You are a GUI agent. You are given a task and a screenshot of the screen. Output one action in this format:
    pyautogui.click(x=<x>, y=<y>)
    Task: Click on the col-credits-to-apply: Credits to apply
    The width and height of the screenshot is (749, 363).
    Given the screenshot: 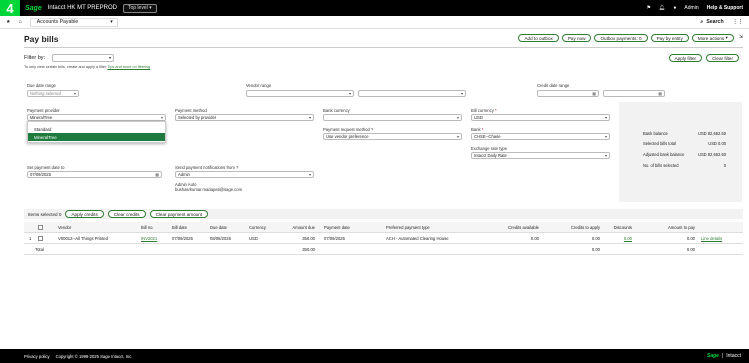 What is the action you would take?
    pyautogui.click(x=585, y=227)
    